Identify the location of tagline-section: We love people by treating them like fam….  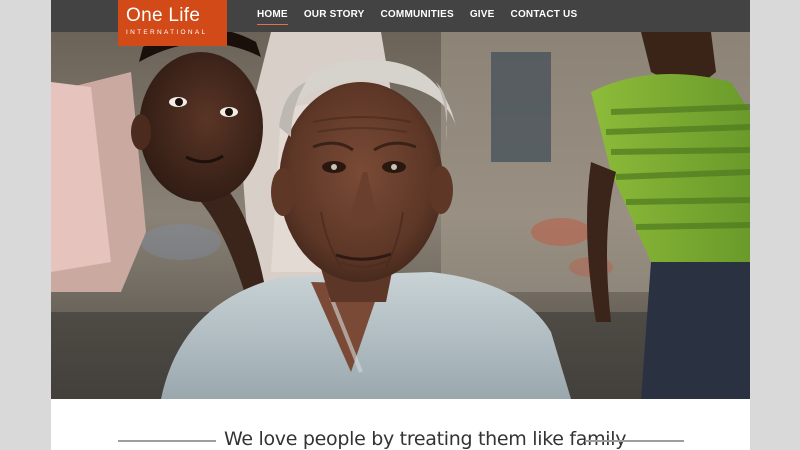
(400, 424).